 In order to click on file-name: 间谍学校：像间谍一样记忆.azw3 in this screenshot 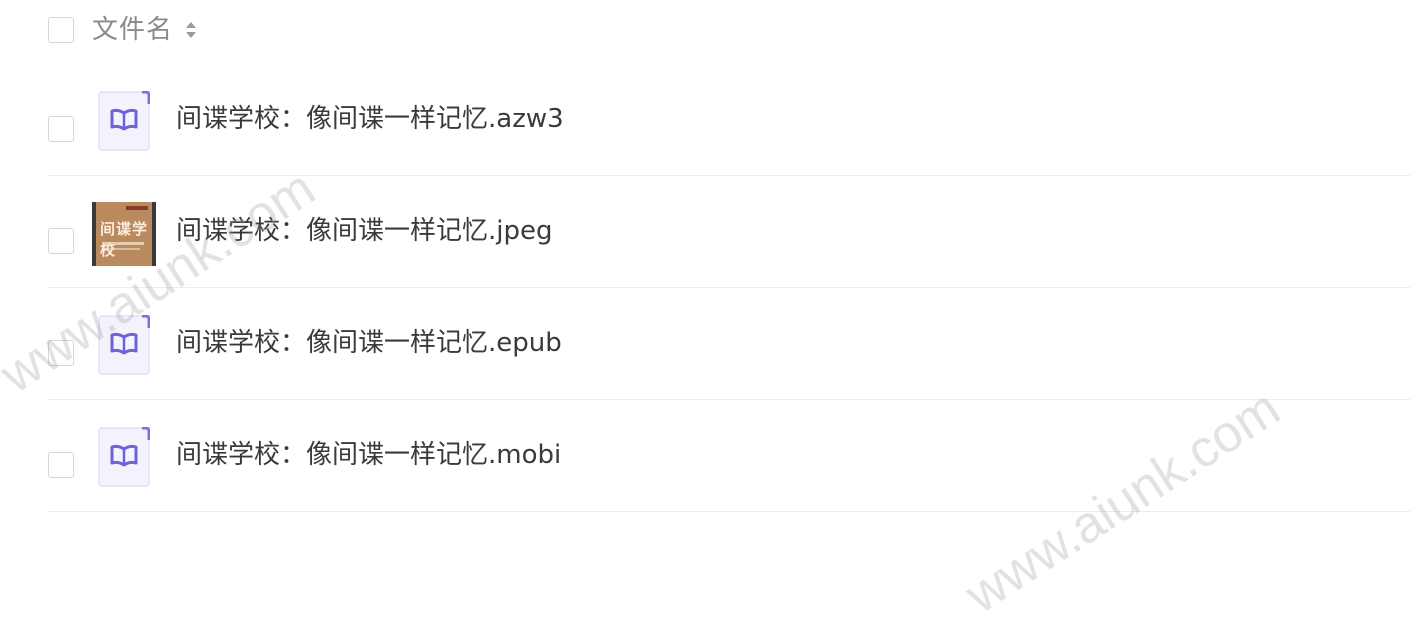, I will do `click(370, 119)`.